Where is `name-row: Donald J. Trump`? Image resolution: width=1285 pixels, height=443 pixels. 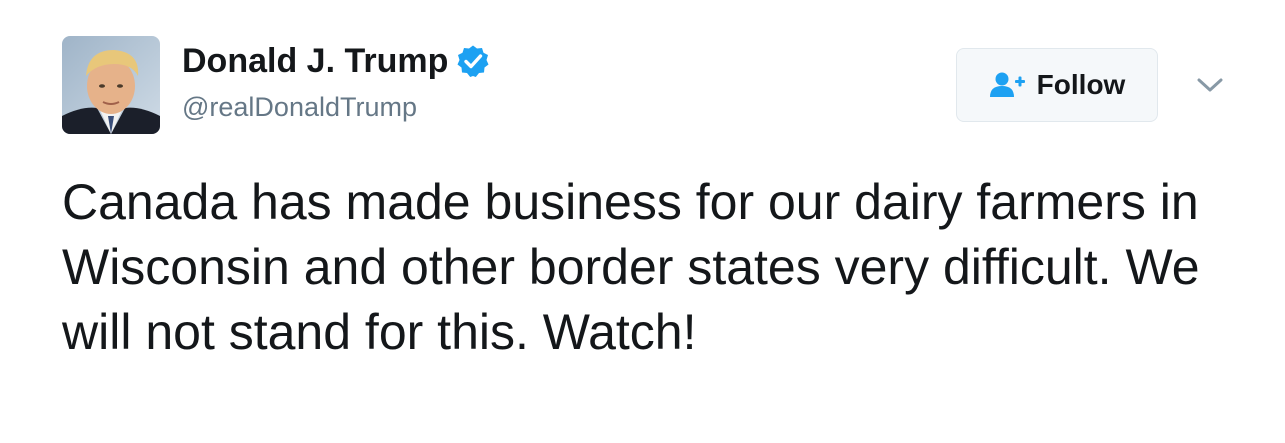
name-row: Donald J. Trump is located at coordinates (336, 61).